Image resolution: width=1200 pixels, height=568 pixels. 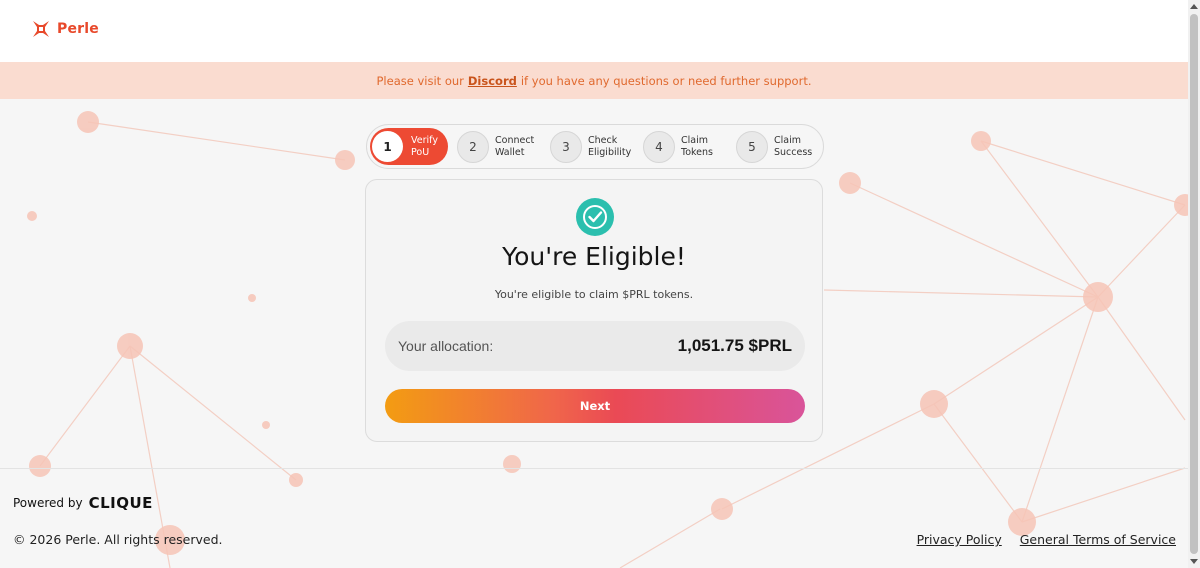 What do you see at coordinates (1098, 539) in the screenshot?
I see `terms-of-service-link: General Terms of Service` at bounding box center [1098, 539].